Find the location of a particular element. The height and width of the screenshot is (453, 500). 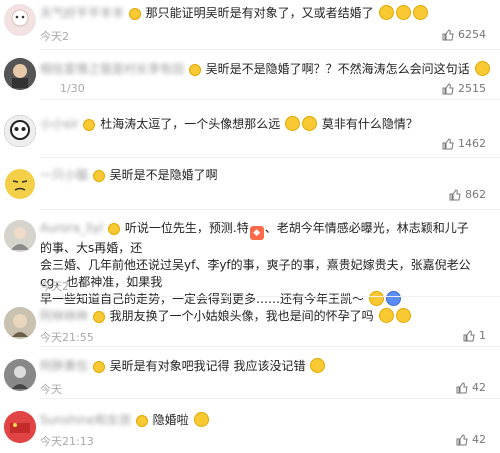

timestamp: 今天 is located at coordinates (51, 389).